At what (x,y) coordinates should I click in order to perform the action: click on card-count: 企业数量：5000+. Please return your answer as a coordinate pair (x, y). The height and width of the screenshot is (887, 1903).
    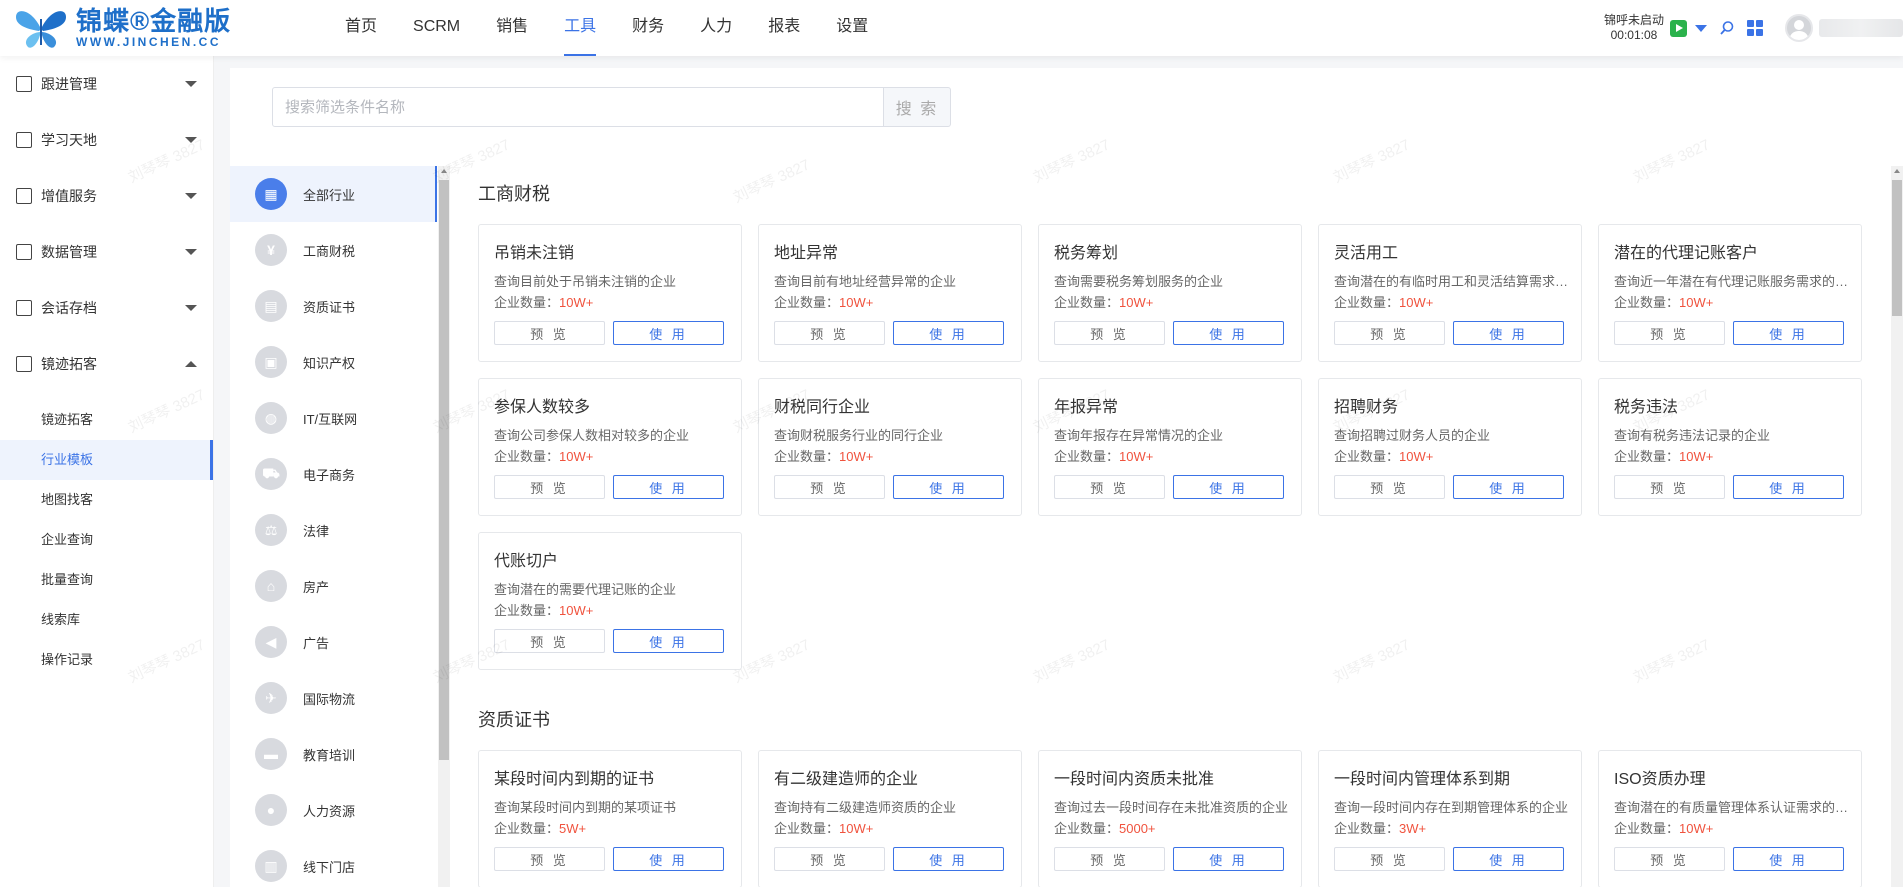
    Looking at the image, I should click on (1105, 827).